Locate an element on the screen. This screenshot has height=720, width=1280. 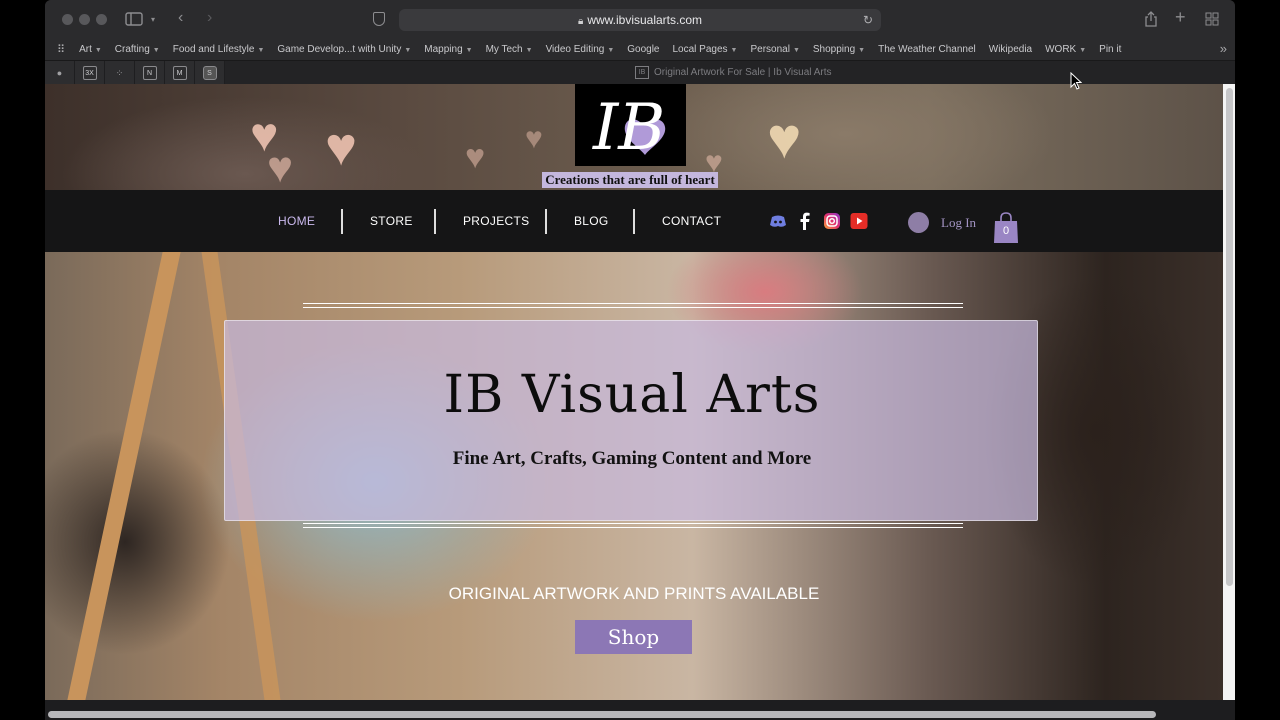
bookmark-my-tech: My Tech ▼ is located at coordinates (509, 49).